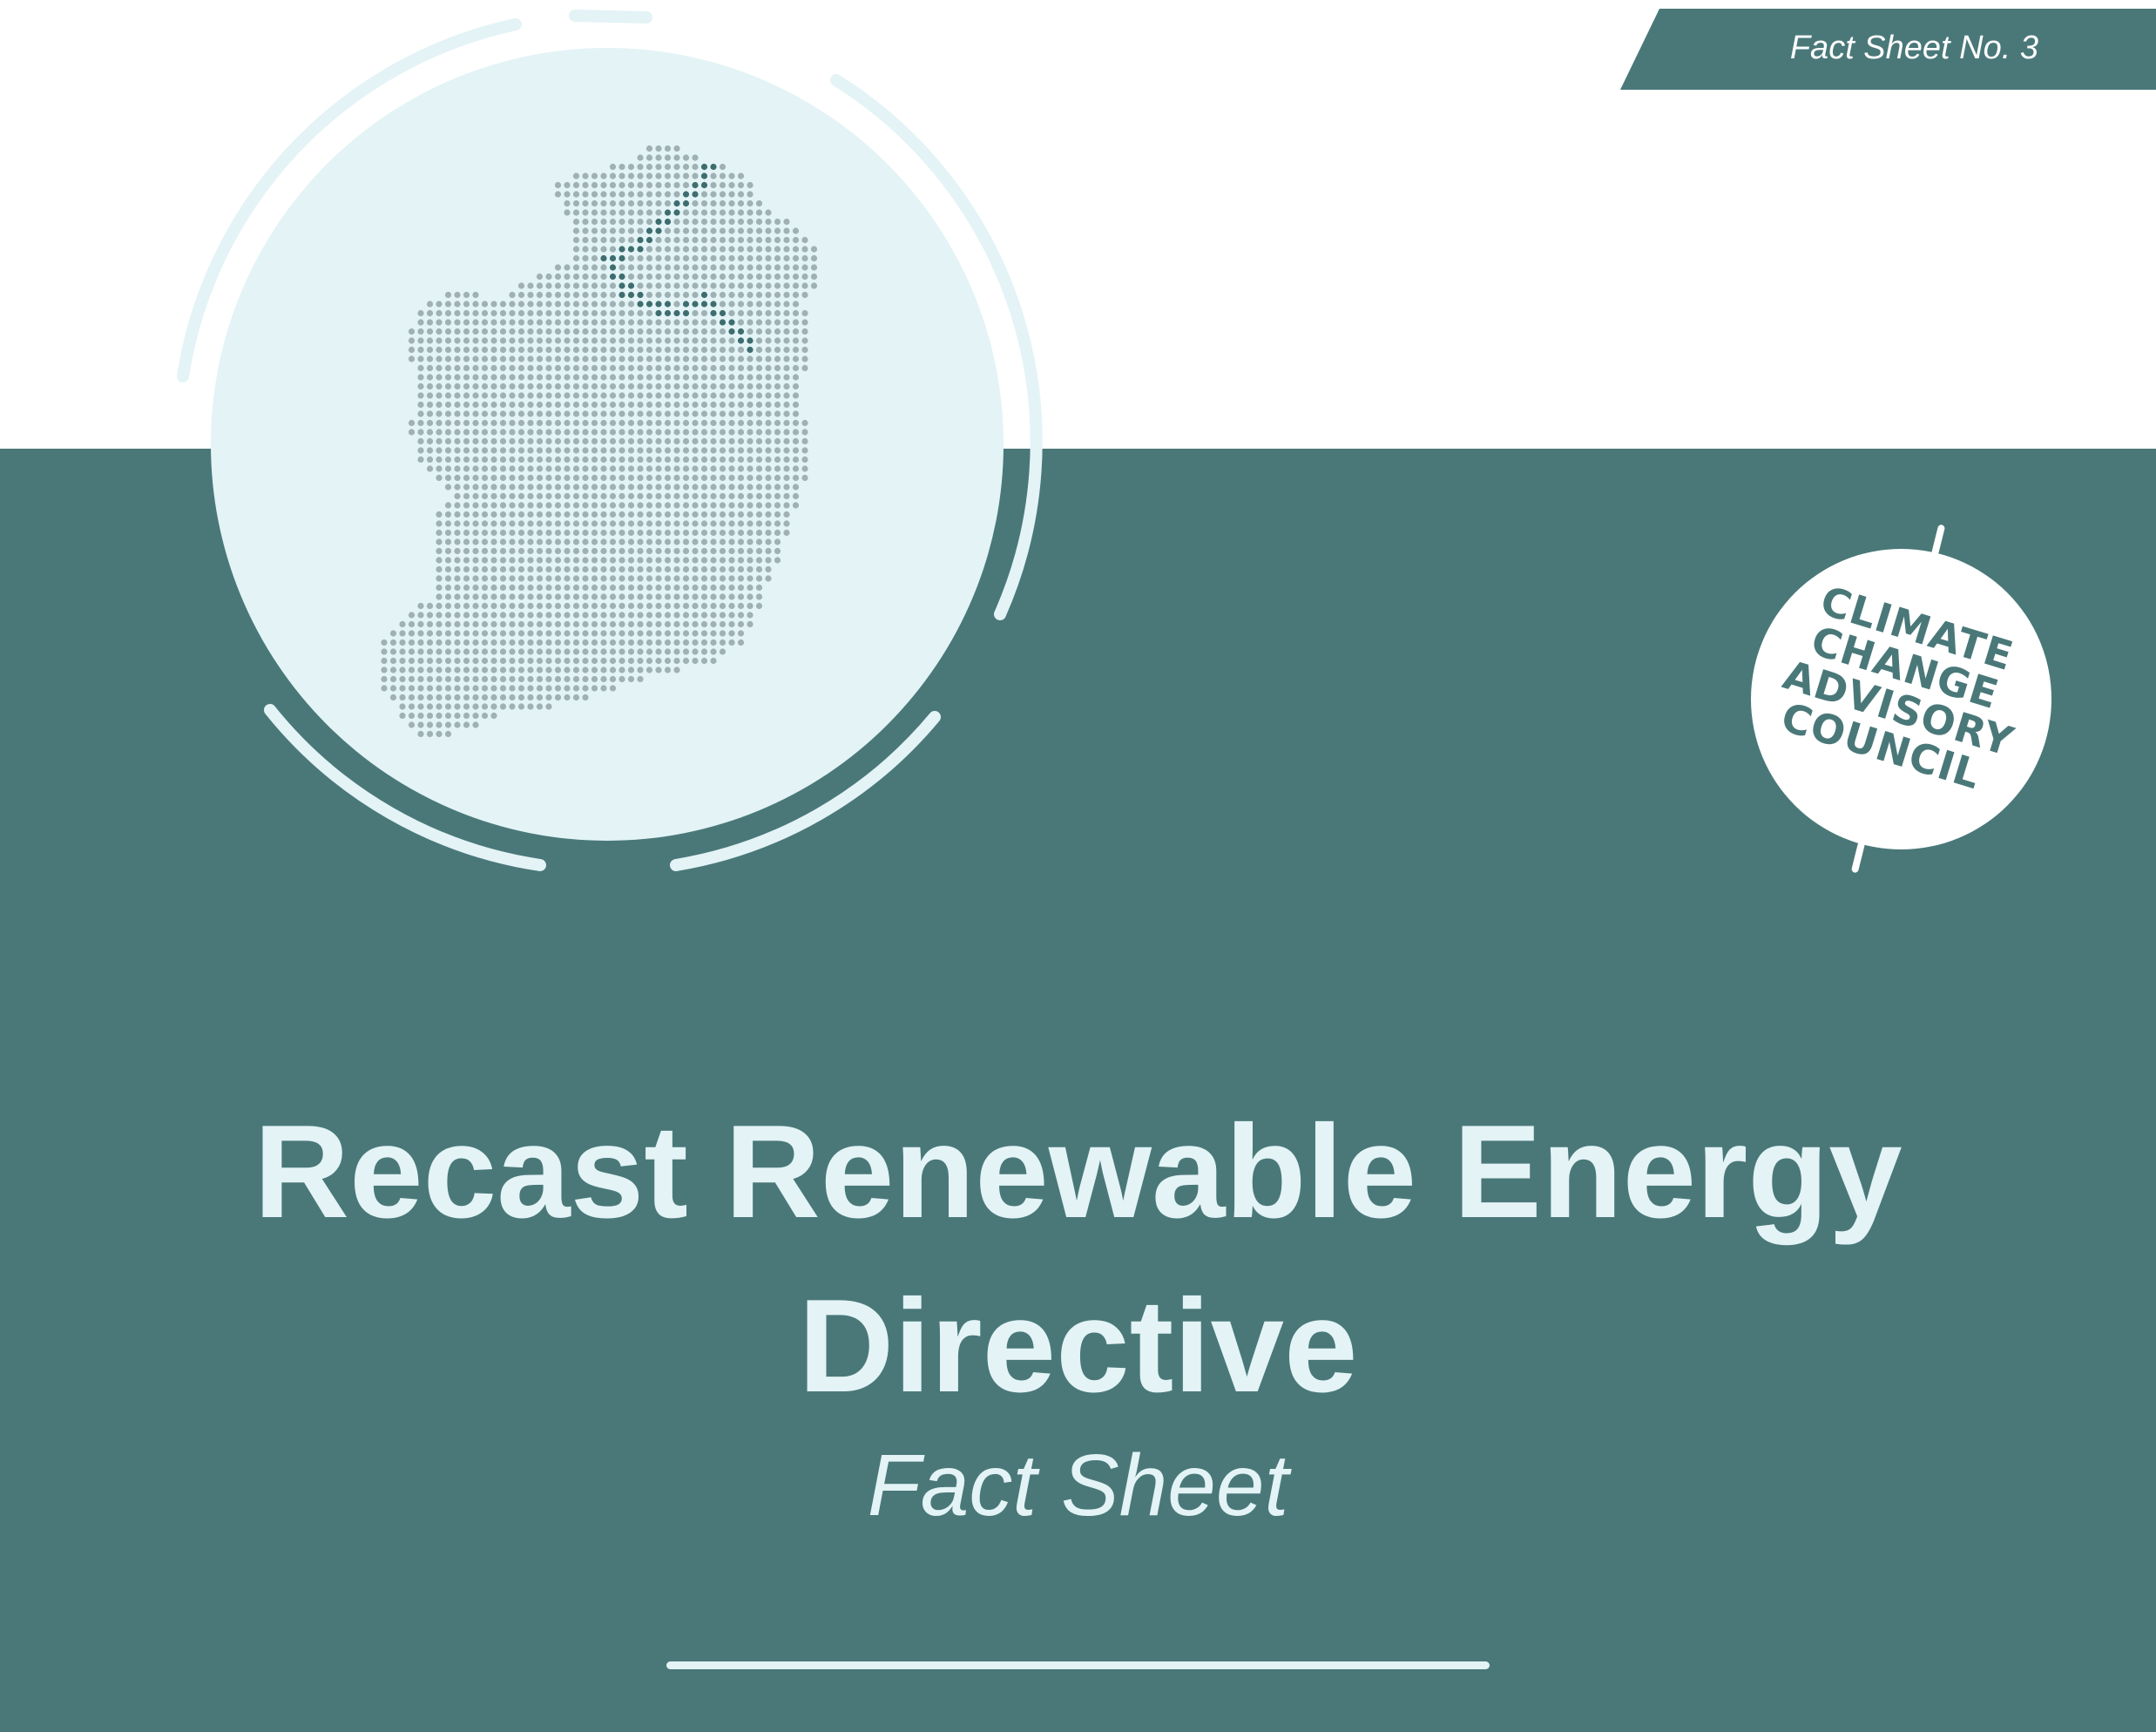 This screenshot has height=1732, width=2156. What do you see at coordinates (1078, 1665) in the screenshot?
I see `bottom-divider` at bounding box center [1078, 1665].